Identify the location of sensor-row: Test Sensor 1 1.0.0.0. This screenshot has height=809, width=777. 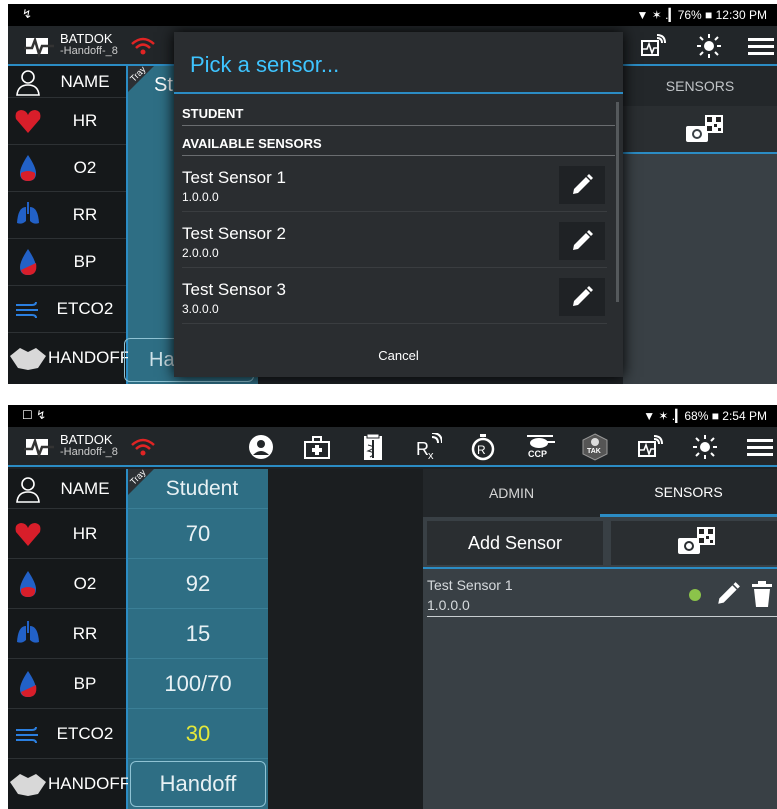
(602, 595).